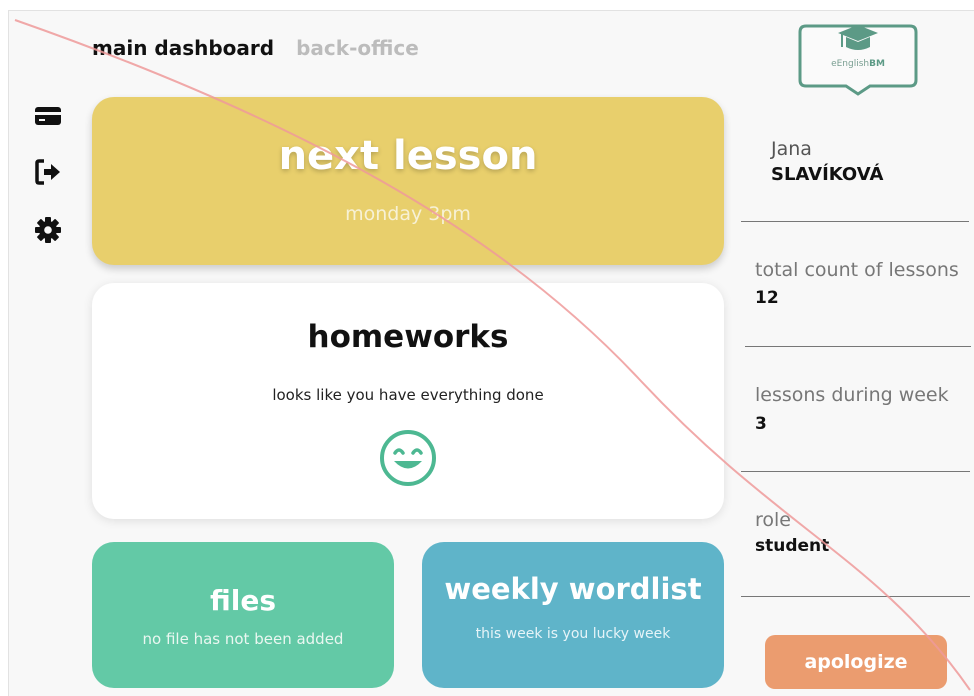  Describe the element at coordinates (792, 546) in the screenshot. I see `stat-value-role: student` at that location.